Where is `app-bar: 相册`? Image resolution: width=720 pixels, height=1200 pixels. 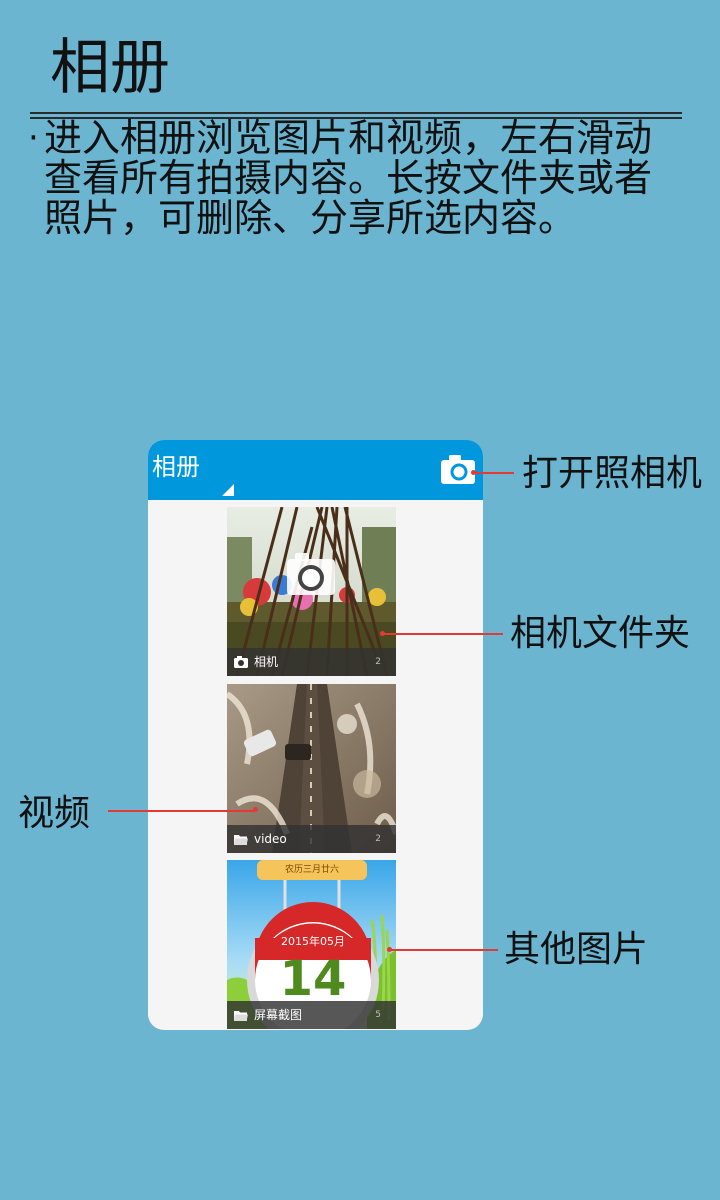
app-bar: 相册 is located at coordinates (315, 470).